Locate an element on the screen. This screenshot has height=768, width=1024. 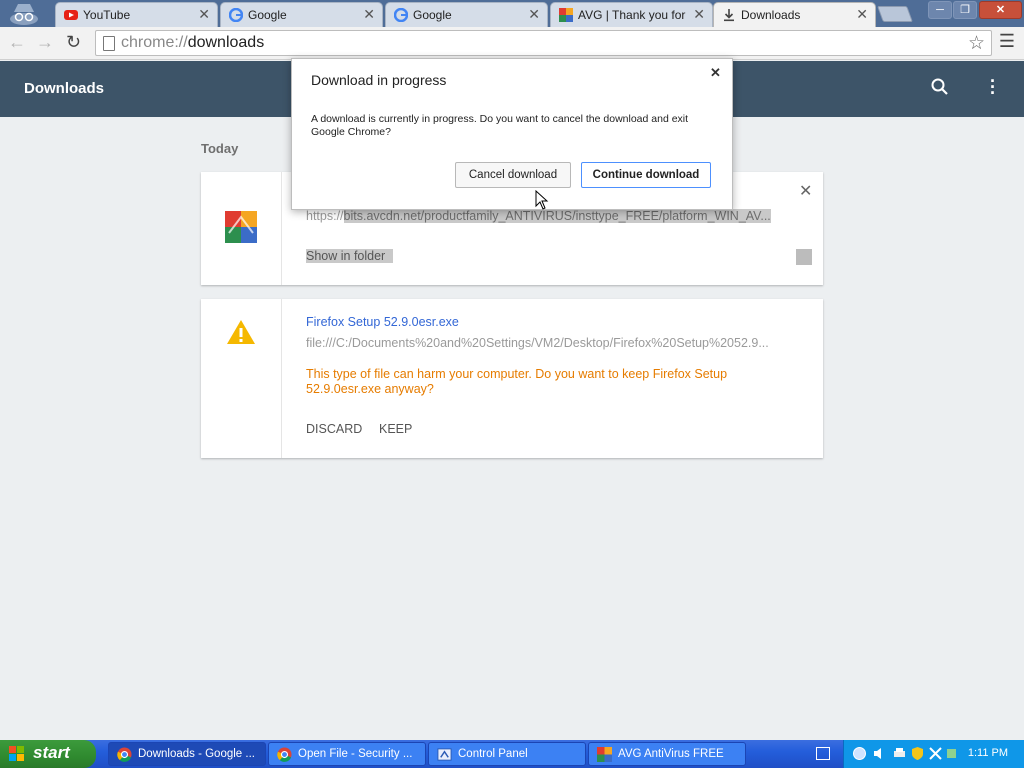
taskbar-item: Control Panel is located at coordinates (507, 754).